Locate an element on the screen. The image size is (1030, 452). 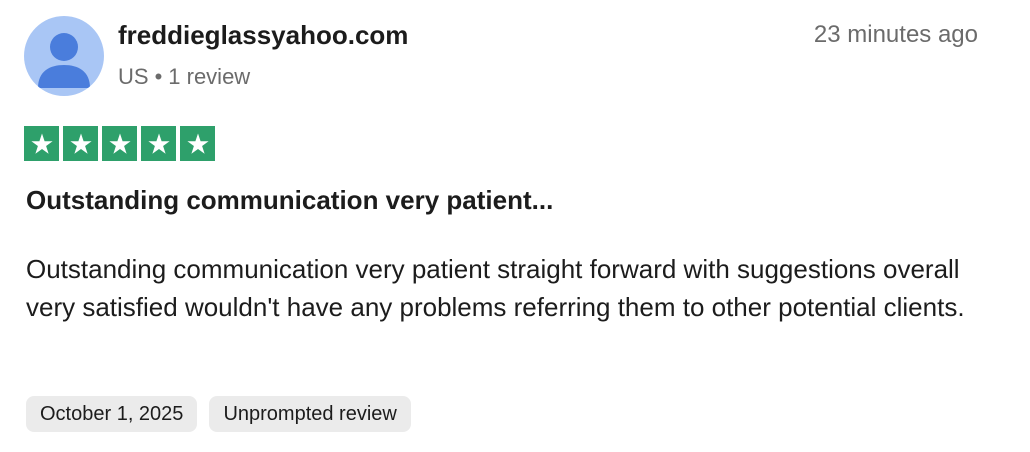
star-rating is located at coordinates (119, 143).